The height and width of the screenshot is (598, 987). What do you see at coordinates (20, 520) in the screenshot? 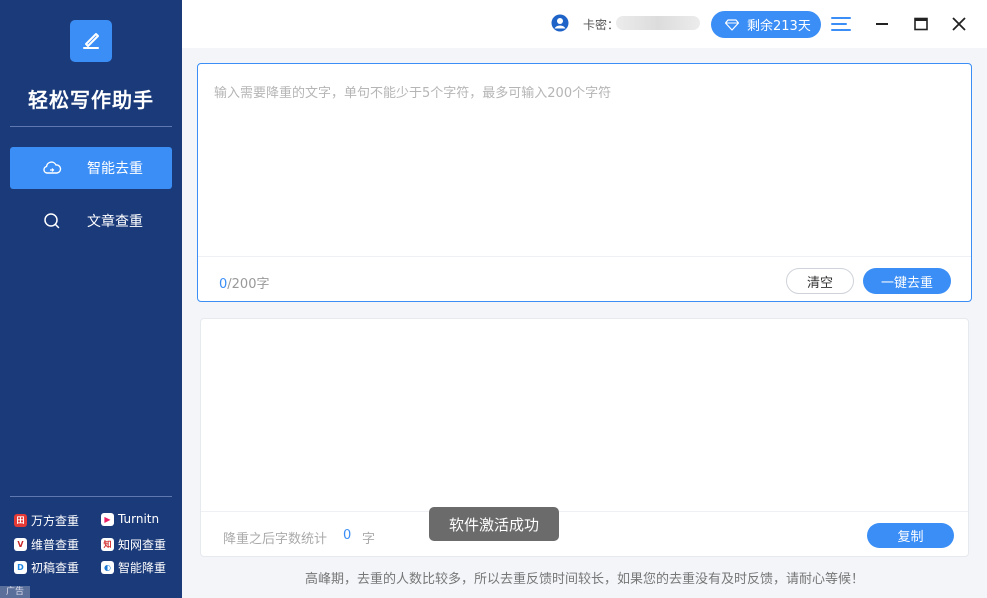
I see `wanfang-icon: 田` at bounding box center [20, 520].